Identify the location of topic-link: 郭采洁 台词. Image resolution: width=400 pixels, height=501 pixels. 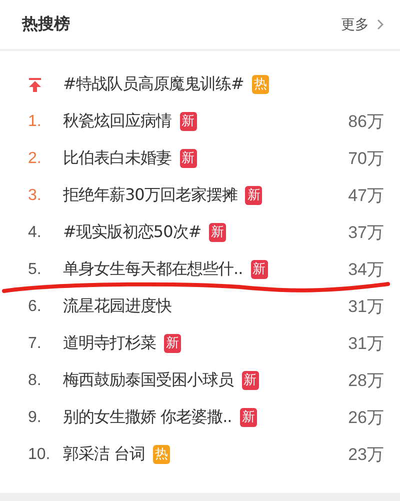
(104, 454).